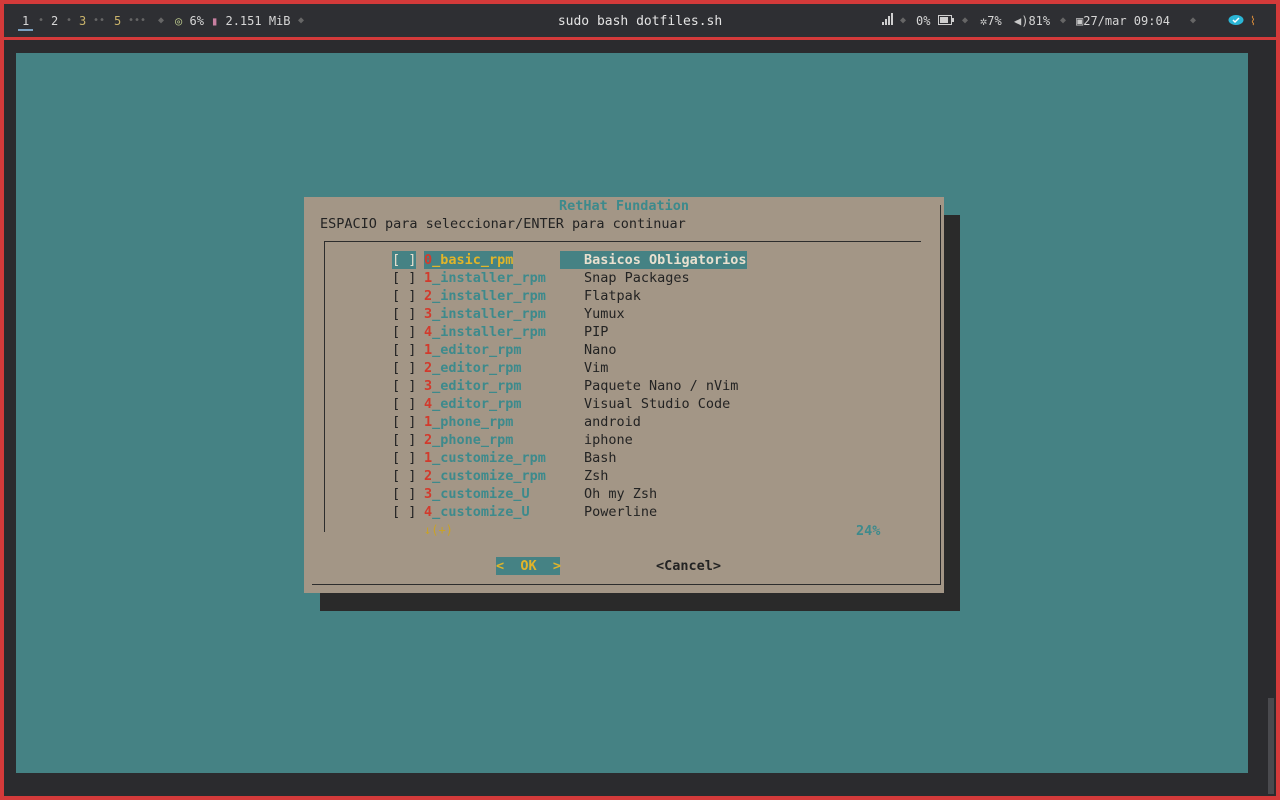 The image size is (1280, 800). Describe the element at coordinates (1253, 21) in the screenshot. I see `paperclip-icon: ⌇` at that location.